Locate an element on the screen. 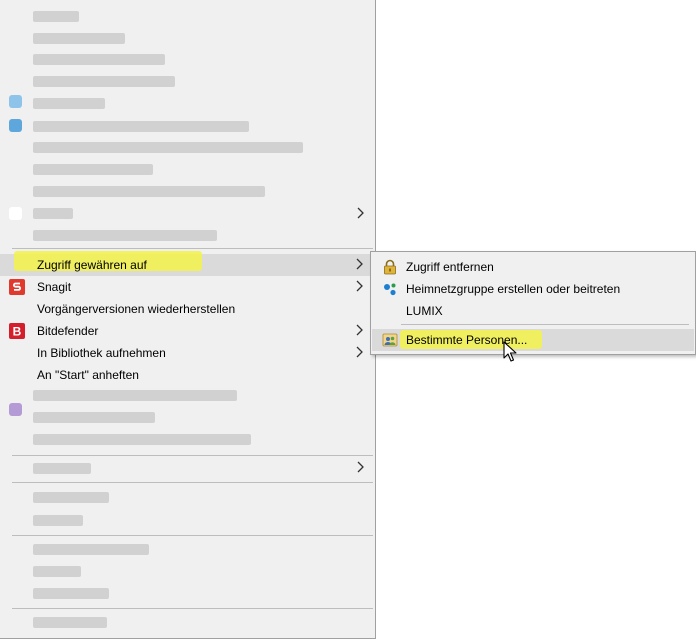  homegroup-icon is located at coordinates (390, 289).